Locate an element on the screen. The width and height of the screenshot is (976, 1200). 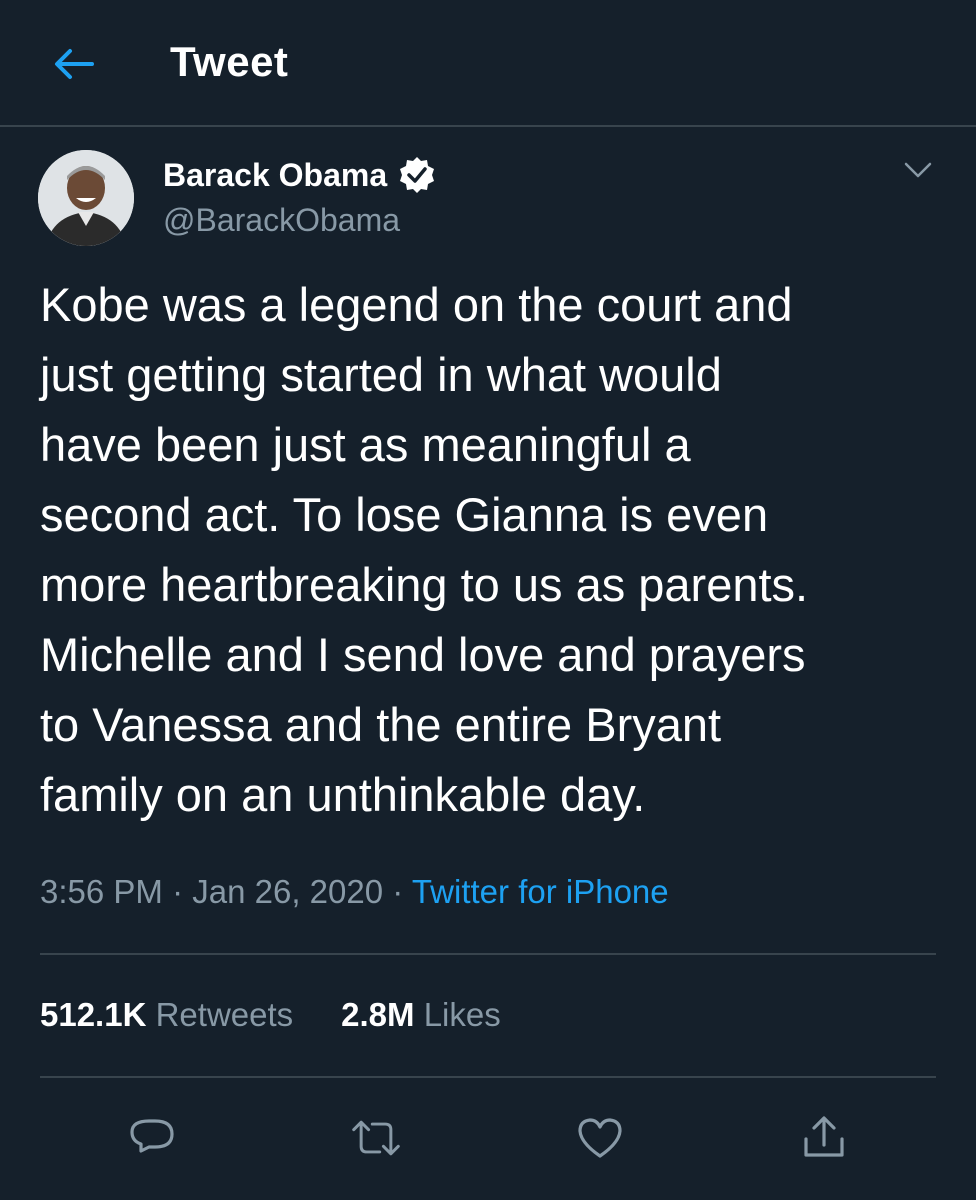
retweet-icon is located at coordinates (376, 1138).